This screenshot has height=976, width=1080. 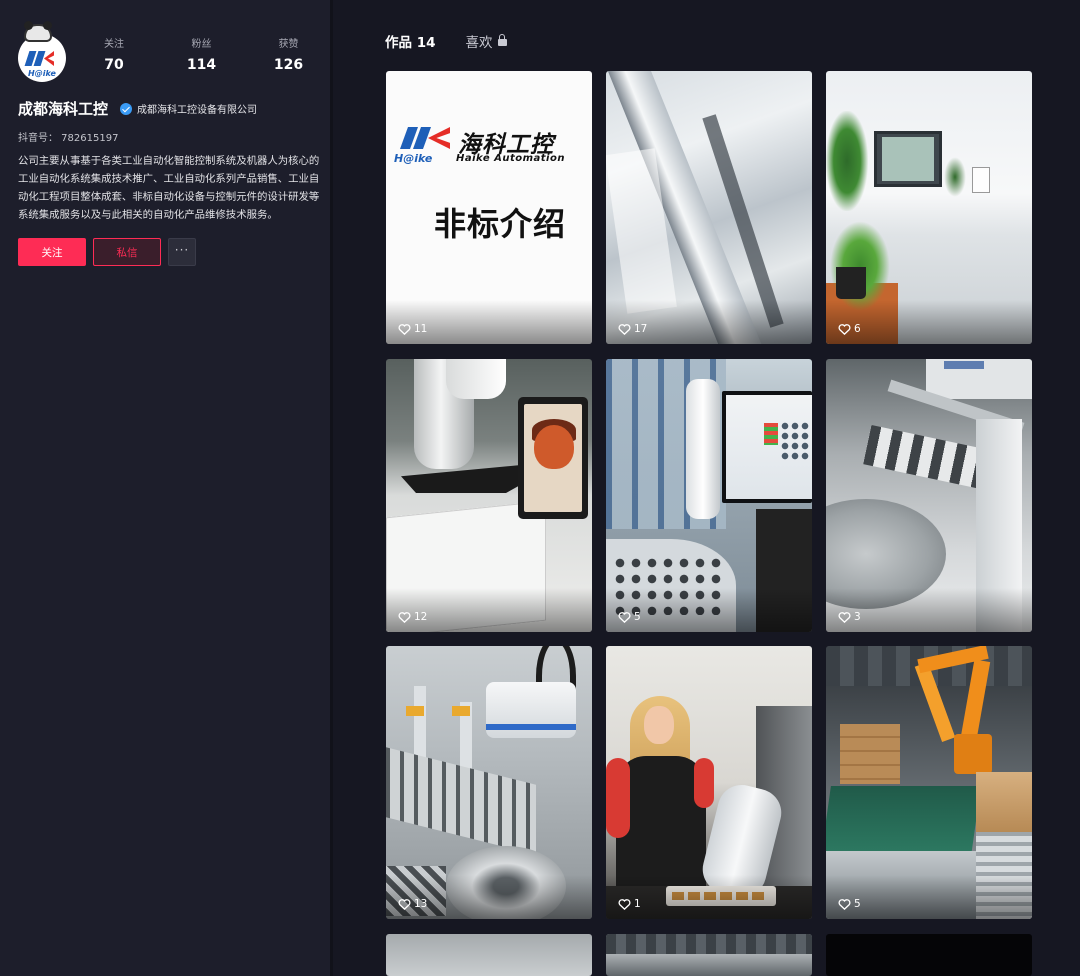 I want to click on verified-icon, so click(x=126, y=108).